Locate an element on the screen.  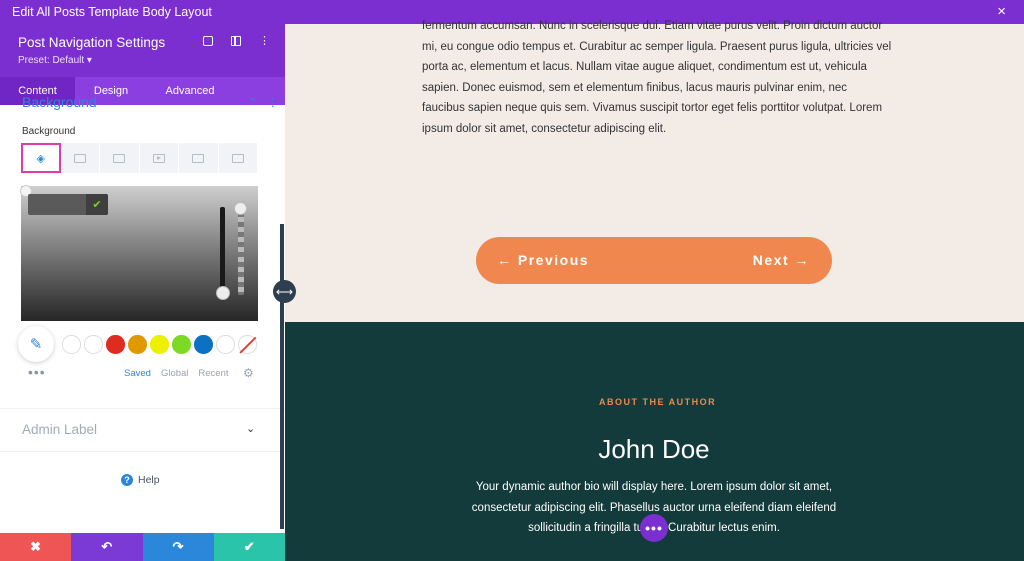
help-label: Help is located at coordinates (149, 480).